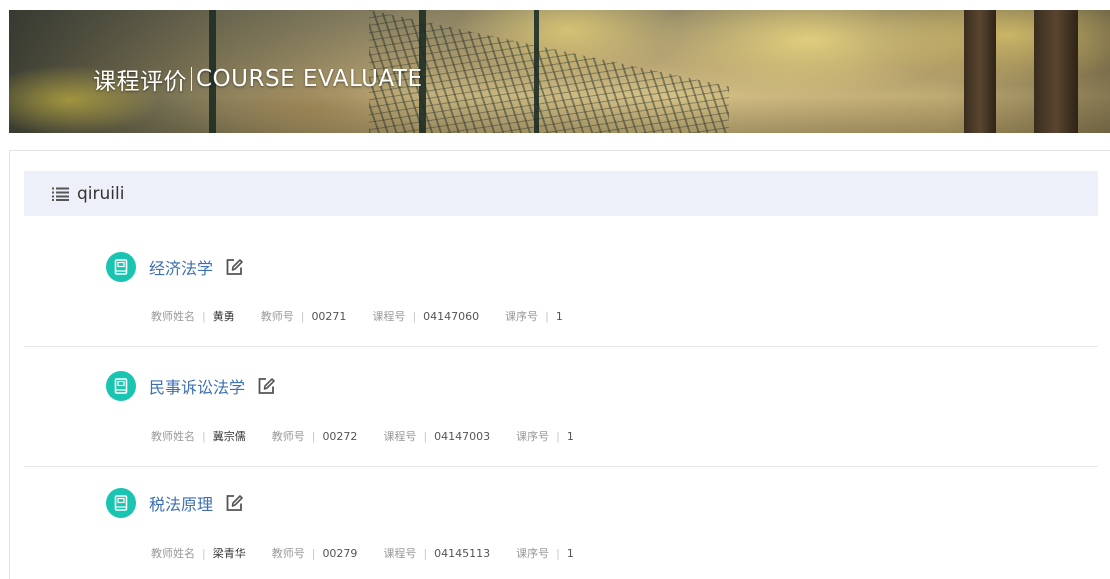 Image resolution: width=1110 pixels, height=579 pixels. I want to click on meta-teacher-name: 教师姓名 | 黄勇, so click(193, 316).